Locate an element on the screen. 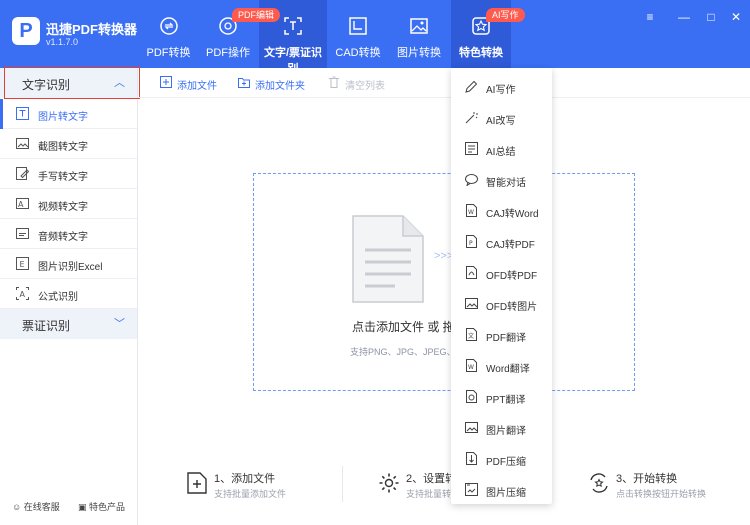 This screenshot has width=750, height=525. pdf-translate-icon: 文 is located at coordinates (471, 334).